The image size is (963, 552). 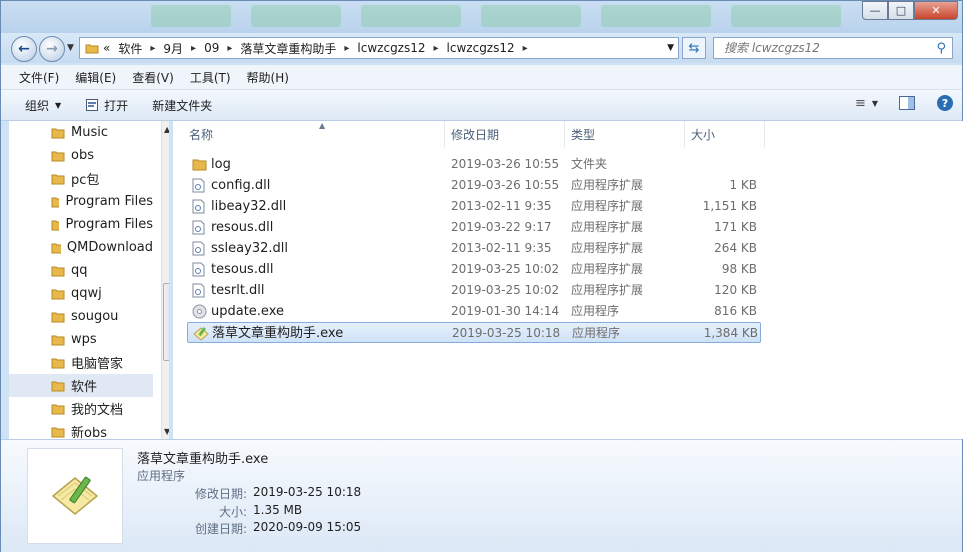 I want to click on view-dropdown-icon: ▼, so click(x=875, y=103).